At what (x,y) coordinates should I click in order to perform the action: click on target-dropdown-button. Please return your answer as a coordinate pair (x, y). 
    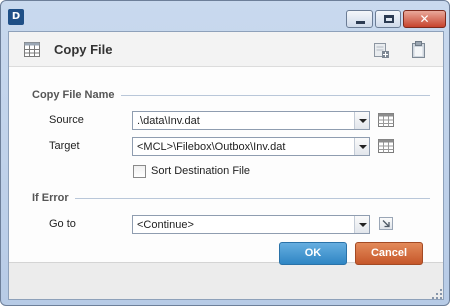
    Looking at the image, I should click on (361, 146).